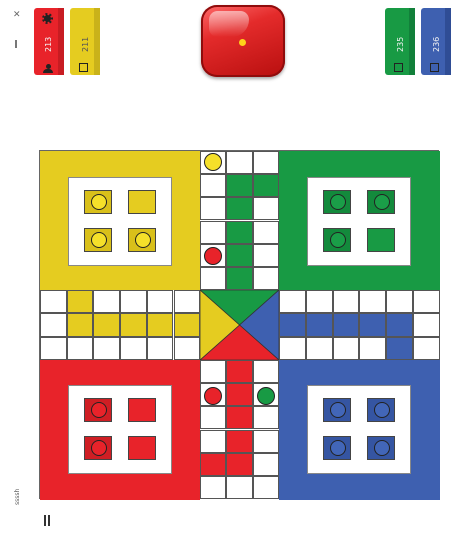  Describe the element at coordinates (120, 430) in the screenshot. I see `red-home` at that location.